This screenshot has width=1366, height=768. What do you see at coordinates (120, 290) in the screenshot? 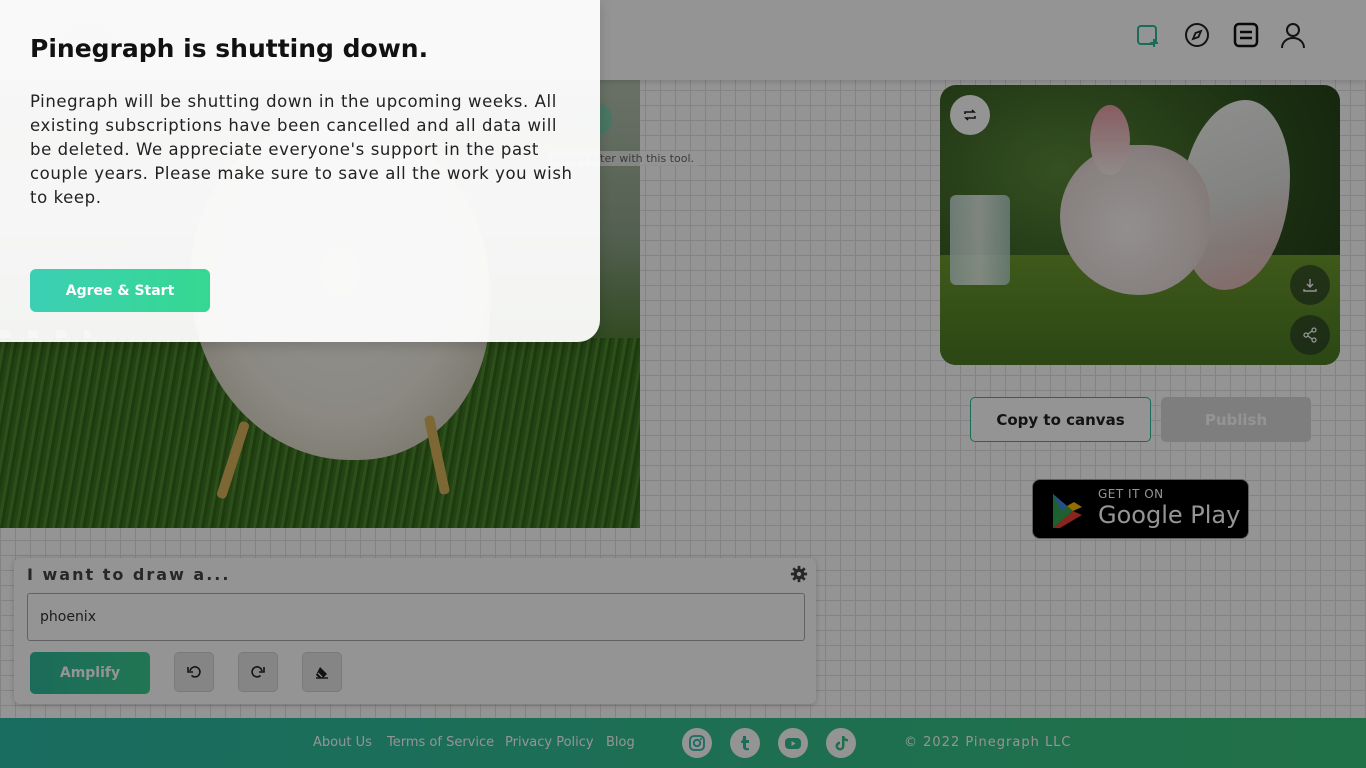
I see `agree-start-button: Agree & Start` at bounding box center [120, 290].